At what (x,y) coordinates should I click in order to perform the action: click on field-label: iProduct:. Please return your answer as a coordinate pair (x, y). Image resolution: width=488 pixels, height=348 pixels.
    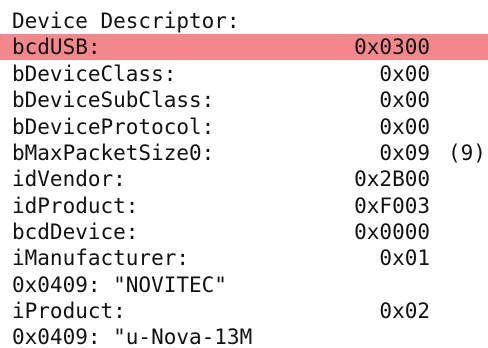
    Looking at the image, I should click on (69, 311).